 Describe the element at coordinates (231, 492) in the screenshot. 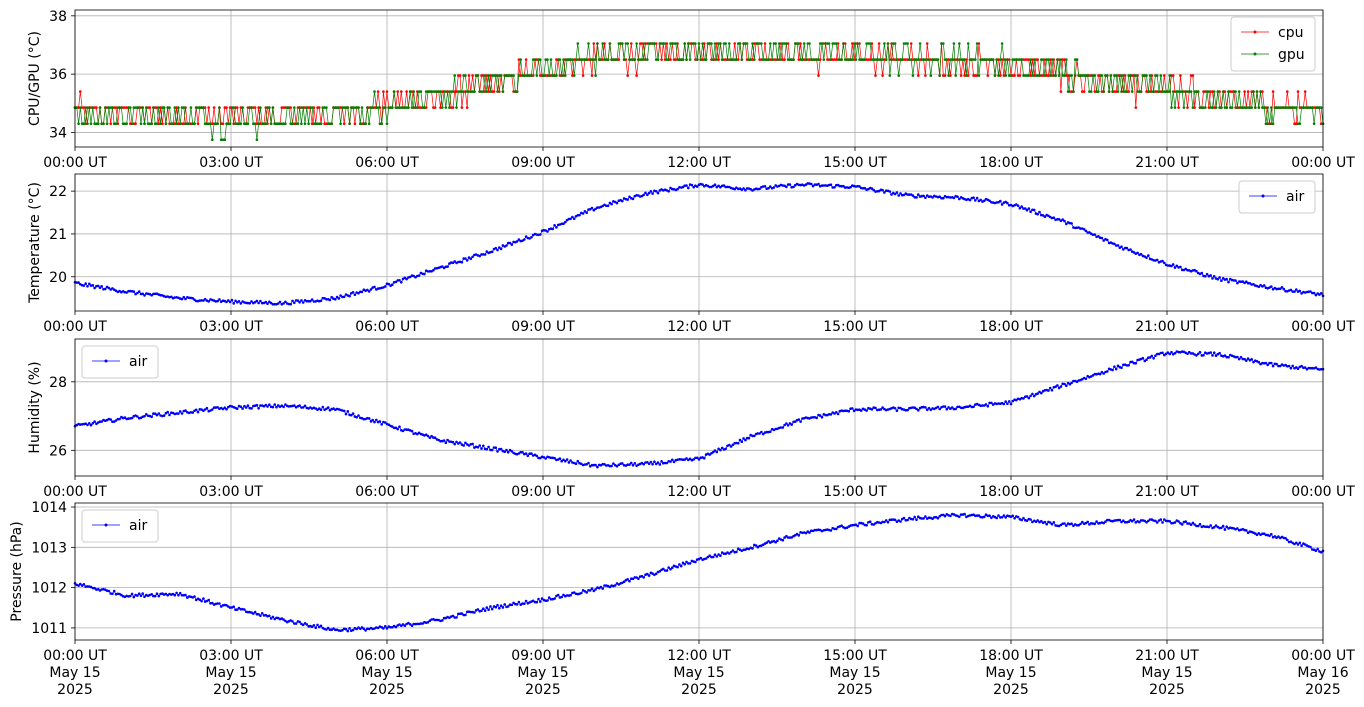

I see `x-tick-label: 03:00 UT` at that location.